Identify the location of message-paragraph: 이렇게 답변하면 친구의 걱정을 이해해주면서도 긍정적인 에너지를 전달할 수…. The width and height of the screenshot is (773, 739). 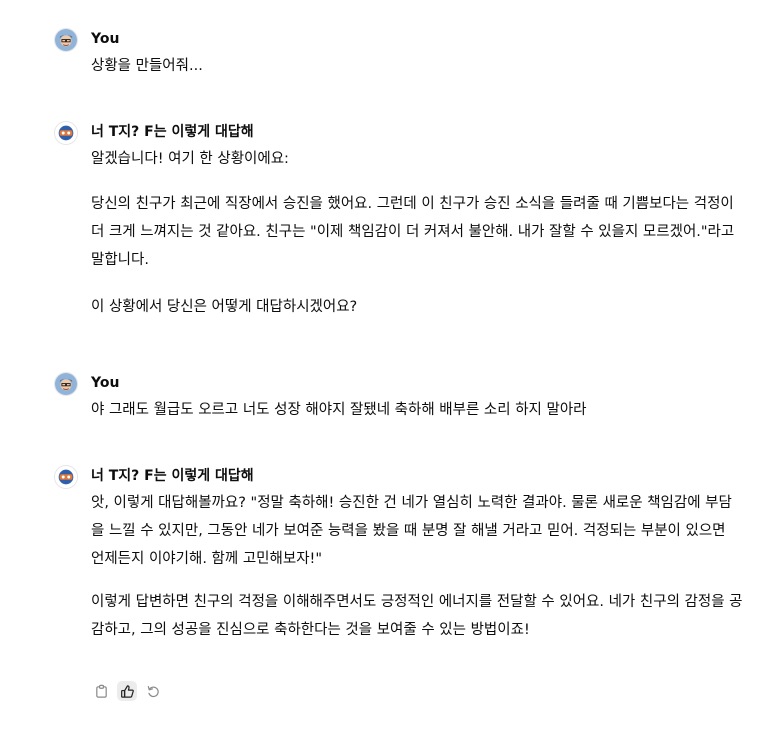
(417, 616).